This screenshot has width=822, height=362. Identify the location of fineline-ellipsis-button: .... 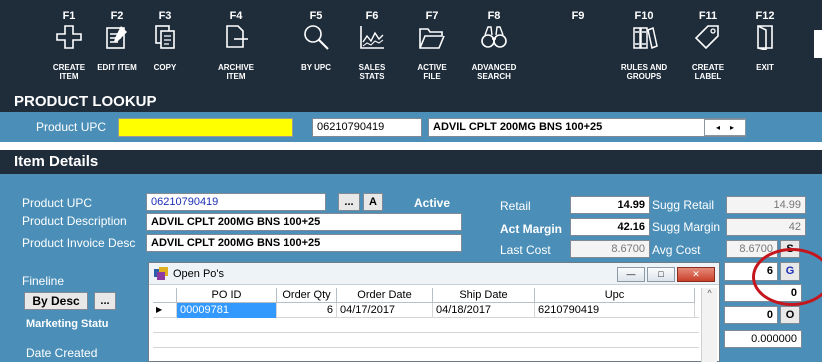
(105, 301).